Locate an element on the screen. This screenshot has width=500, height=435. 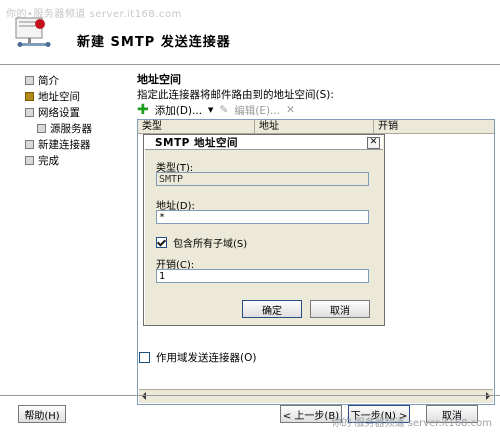
scroll-right-icon is located at coordinates (488, 396).